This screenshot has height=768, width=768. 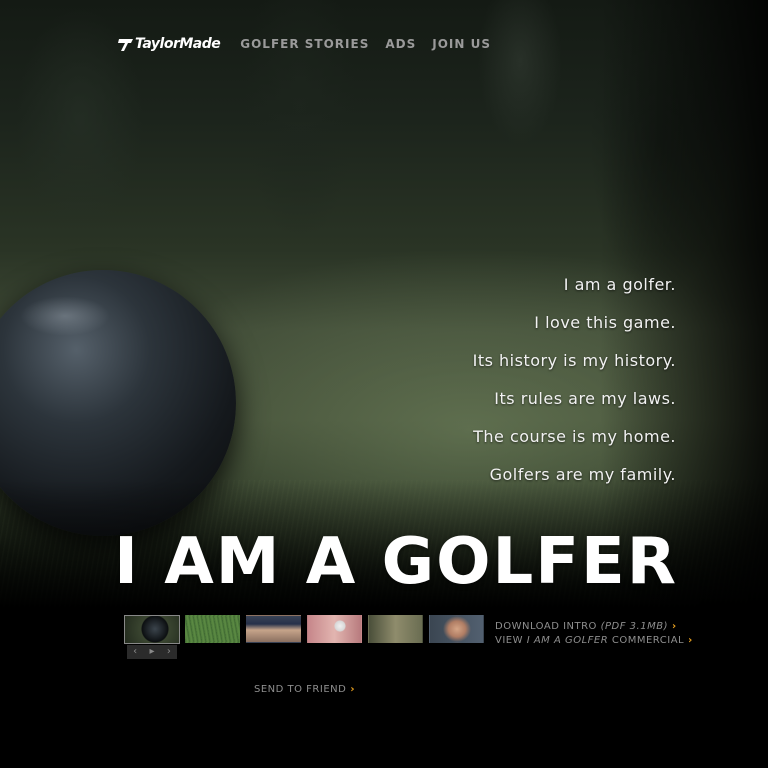 What do you see at coordinates (634, 626) in the screenshot?
I see `download-intro-meta: (PDF 3.1MB)` at bounding box center [634, 626].